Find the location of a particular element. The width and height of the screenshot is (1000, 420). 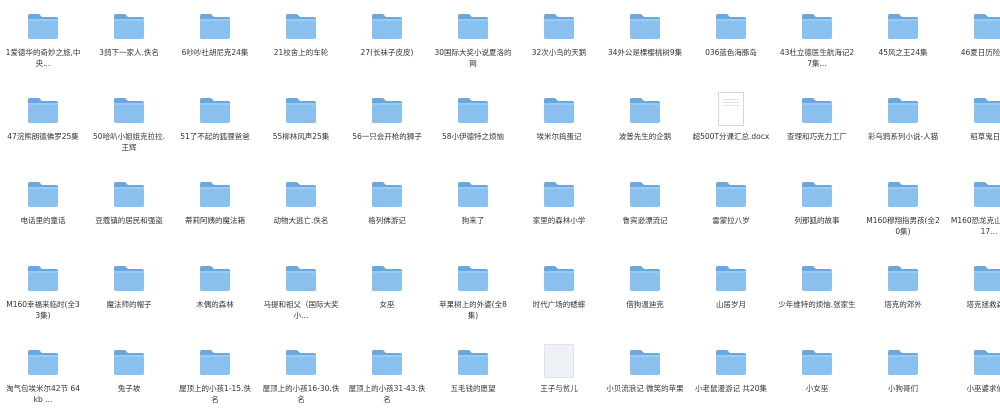

folder-item: 动物大逃亡.佚名 is located at coordinates (301, 210).